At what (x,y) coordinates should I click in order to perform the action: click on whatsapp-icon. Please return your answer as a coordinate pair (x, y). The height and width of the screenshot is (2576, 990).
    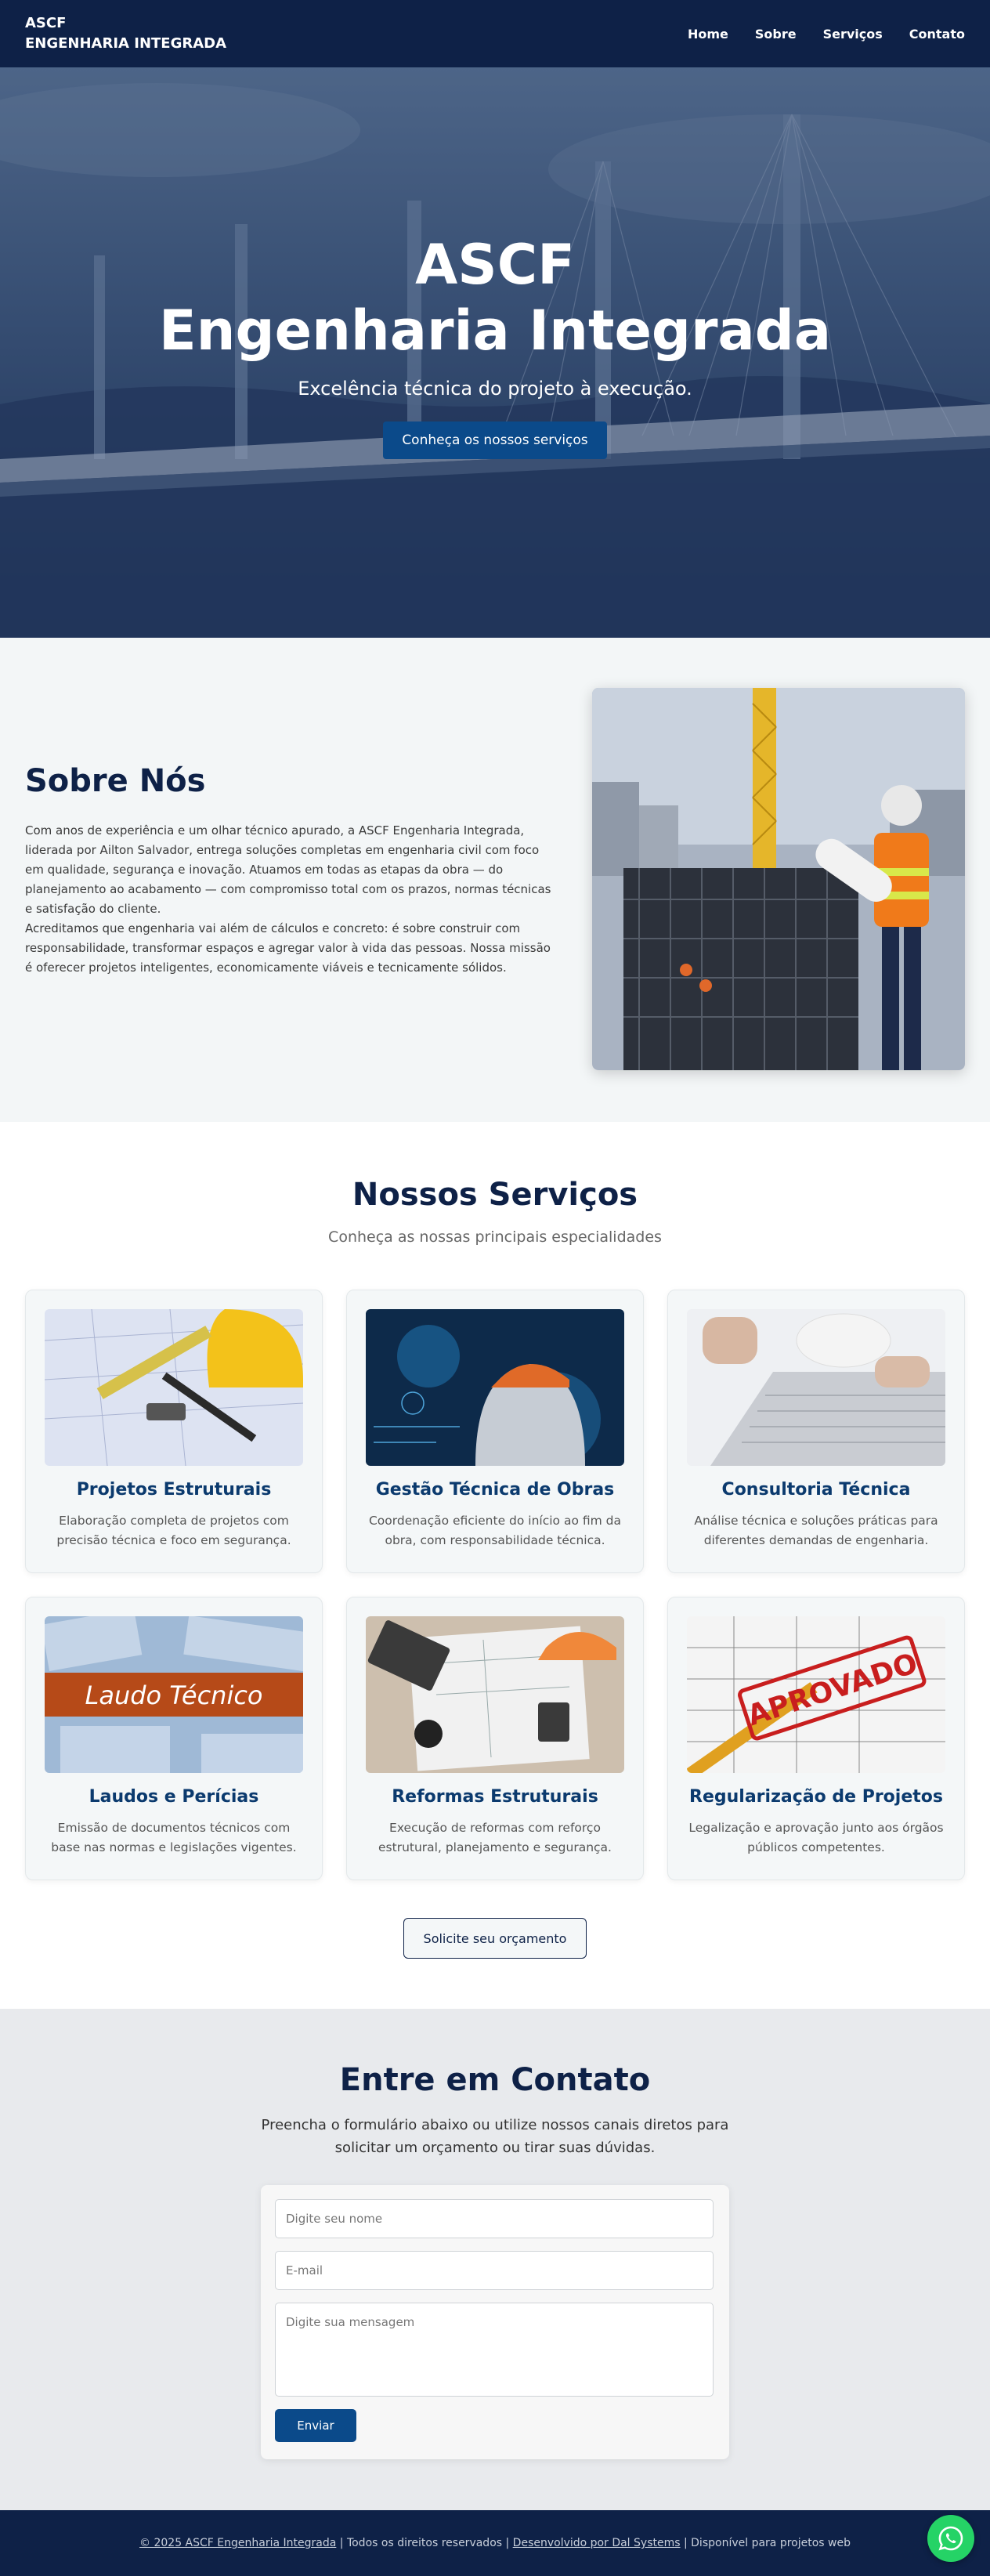
    Looking at the image, I should click on (950, 2539).